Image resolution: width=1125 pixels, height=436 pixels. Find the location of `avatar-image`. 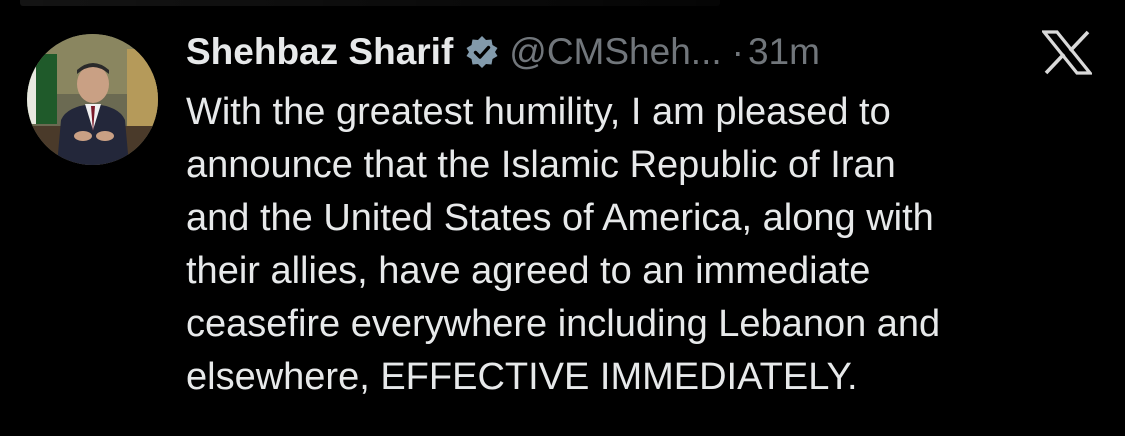

avatar-image is located at coordinates (92, 99).